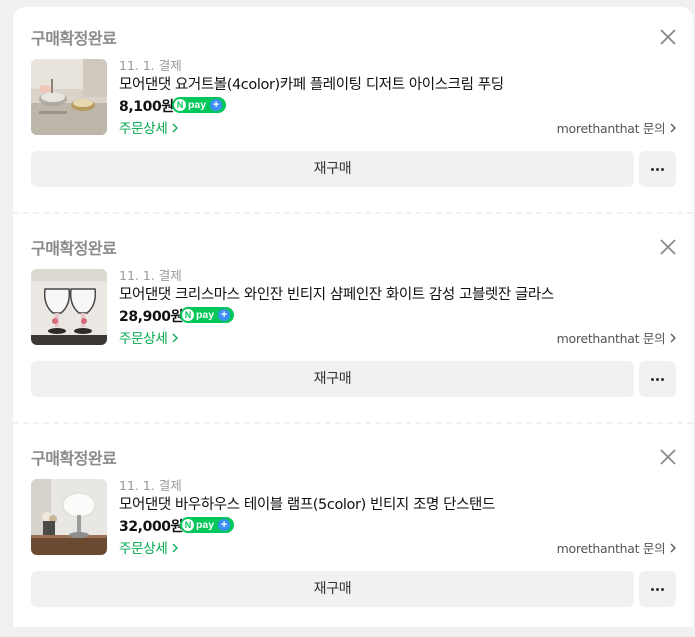 The height and width of the screenshot is (637, 695). Describe the element at coordinates (151, 527) in the screenshot. I see `product-price: 32,000원` at that location.